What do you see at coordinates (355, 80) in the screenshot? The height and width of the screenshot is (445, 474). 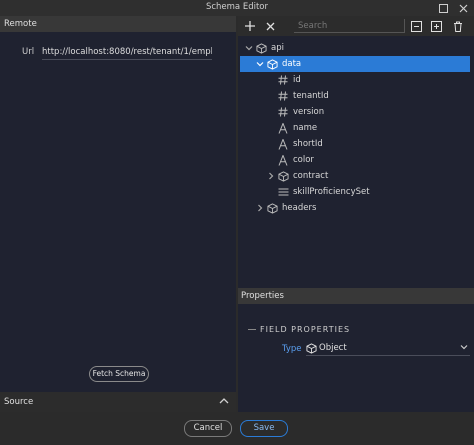 I see `tree-item-id: id` at bounding box center [355, 80].